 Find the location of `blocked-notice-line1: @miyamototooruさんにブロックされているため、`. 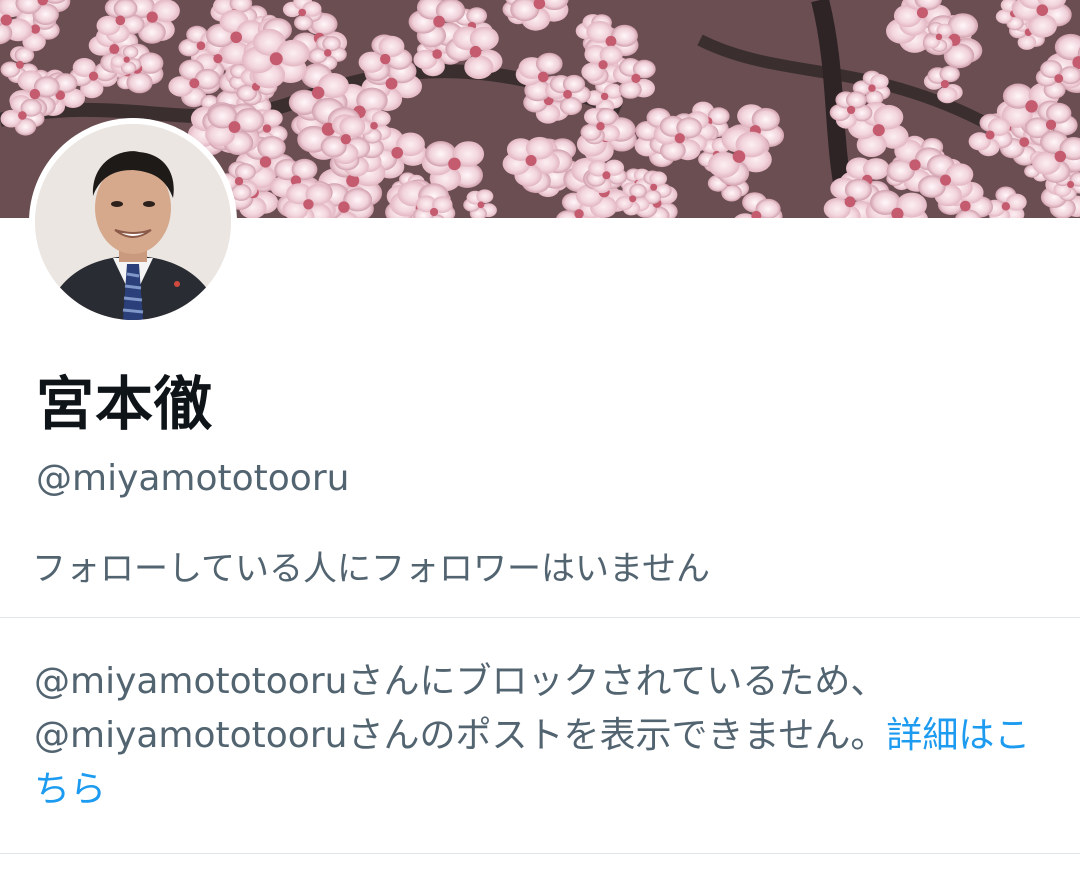

blocked-notice-line1: @miyamototooruさんにブロックされているため、 is located at coordinates (460, 681).